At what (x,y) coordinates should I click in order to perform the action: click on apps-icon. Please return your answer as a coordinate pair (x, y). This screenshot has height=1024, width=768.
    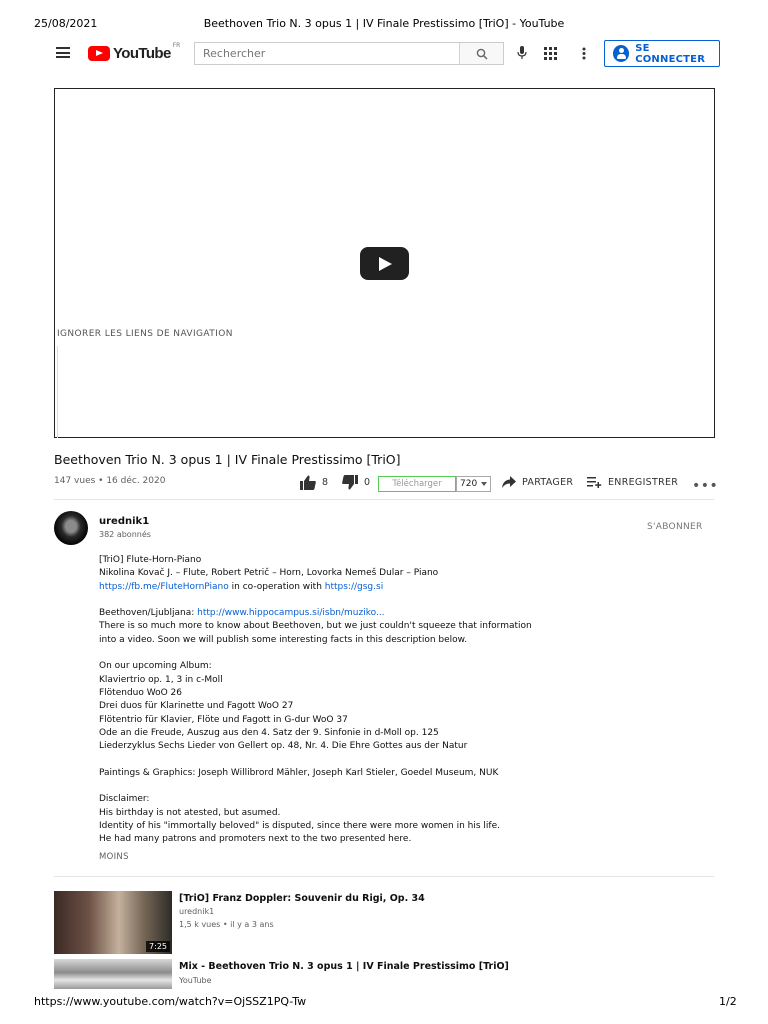
    Looking at the image, I should click on (550, 53).